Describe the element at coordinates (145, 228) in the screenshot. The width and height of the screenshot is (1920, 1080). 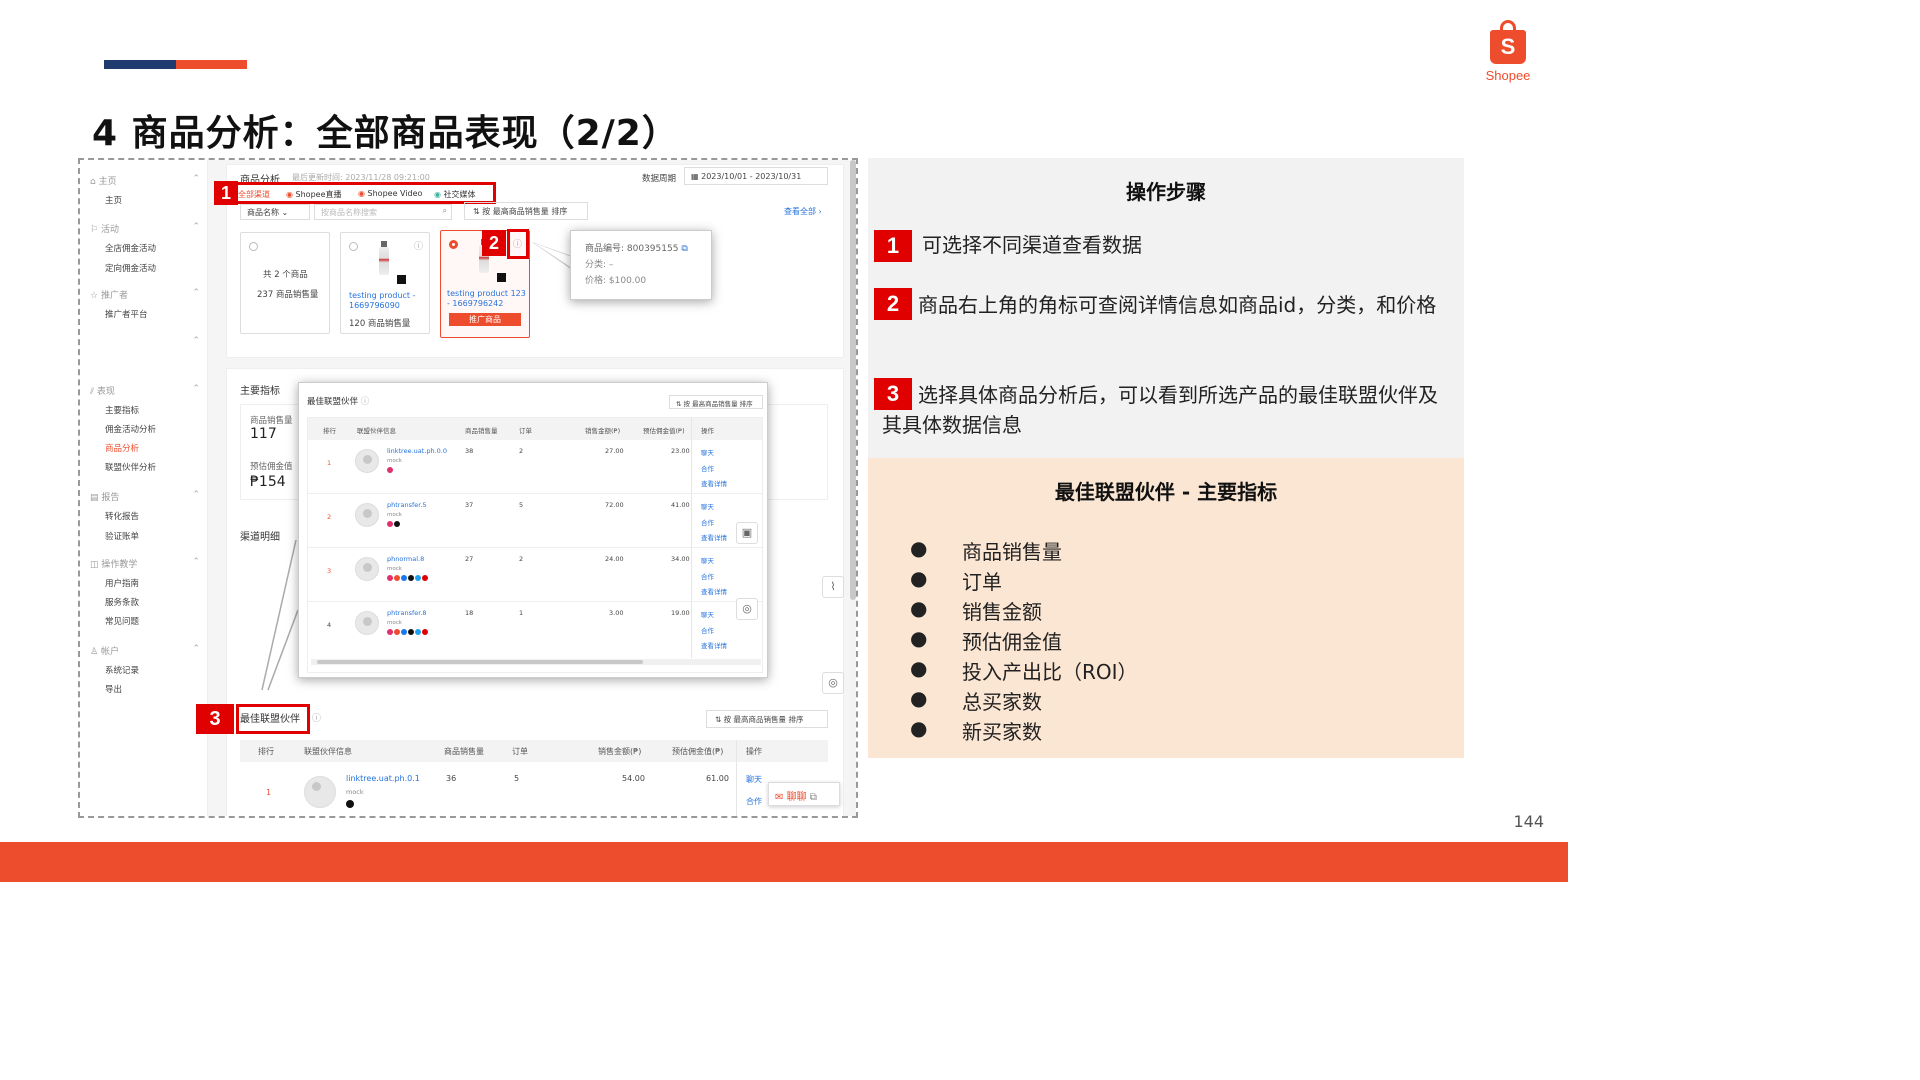
I see `sidebar-group-campaign: ⚐ 活动 ⌃` at that location.